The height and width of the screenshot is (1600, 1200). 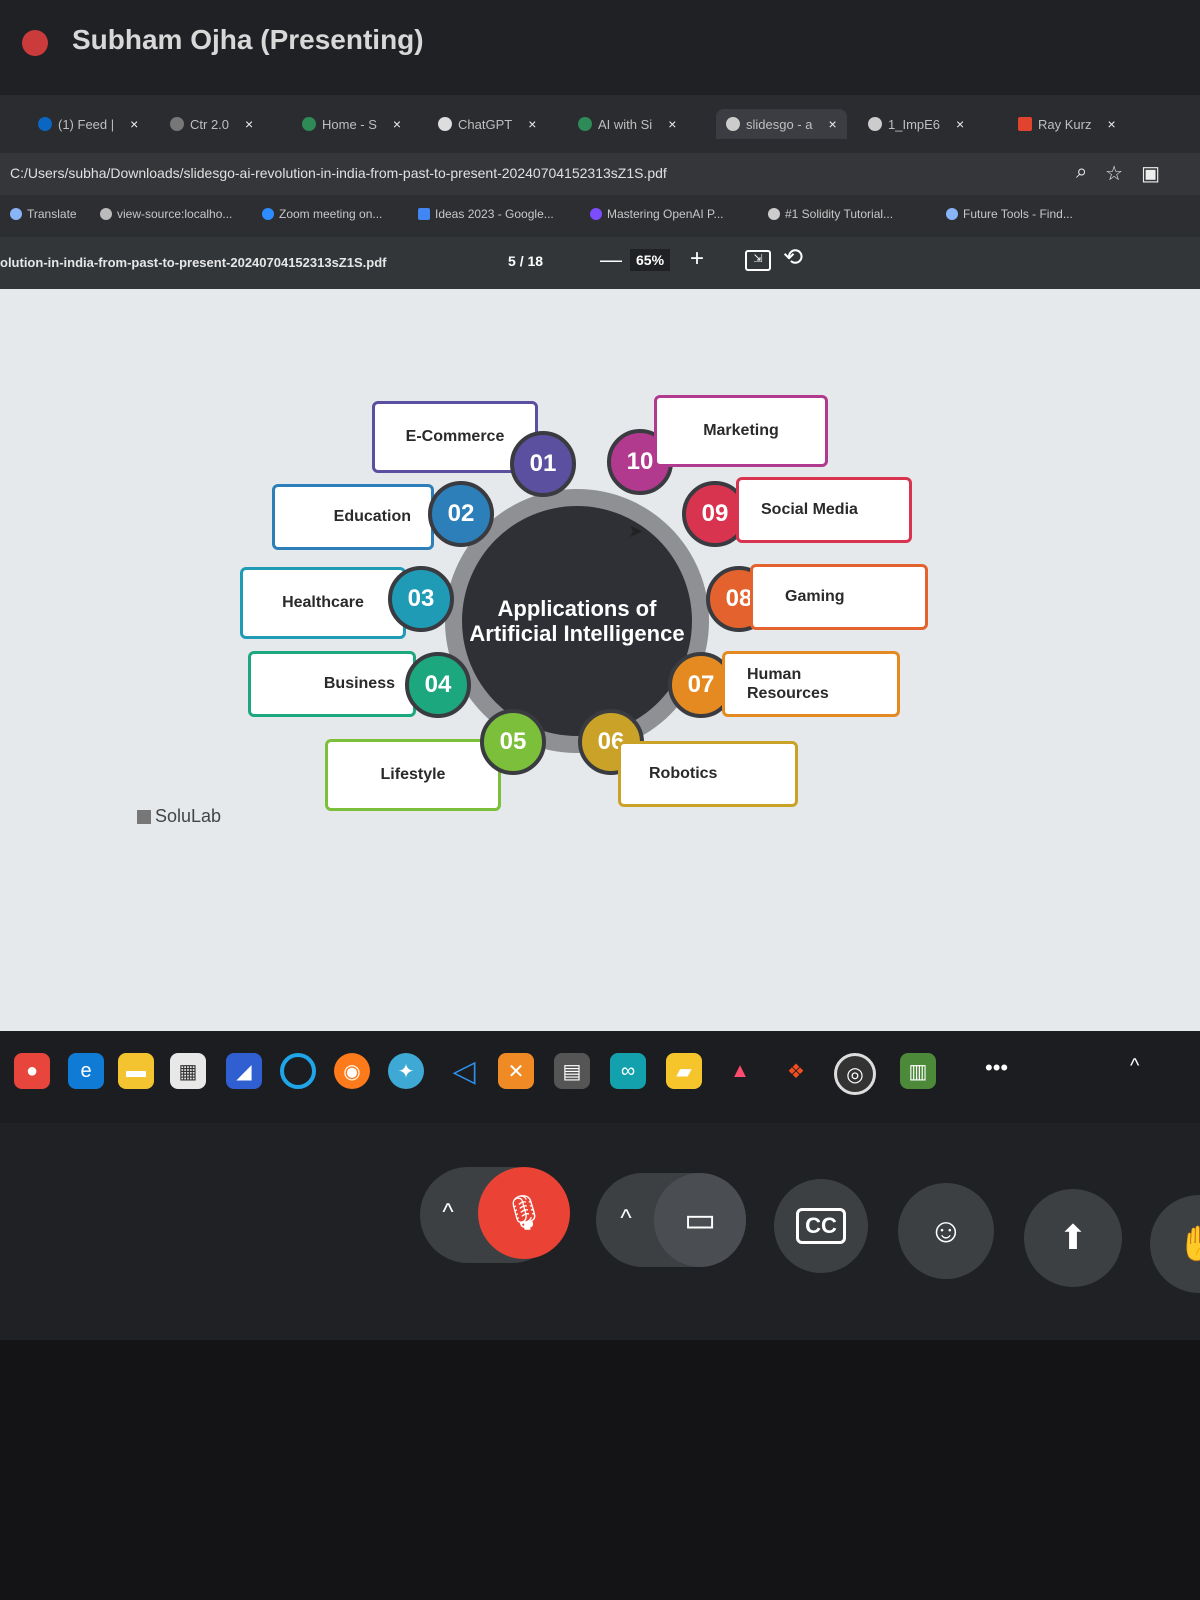 What do you see at coordinates (650, 260) in the screenshot?
I see `zoom-level: 65%` at bounding box center [650, 260].